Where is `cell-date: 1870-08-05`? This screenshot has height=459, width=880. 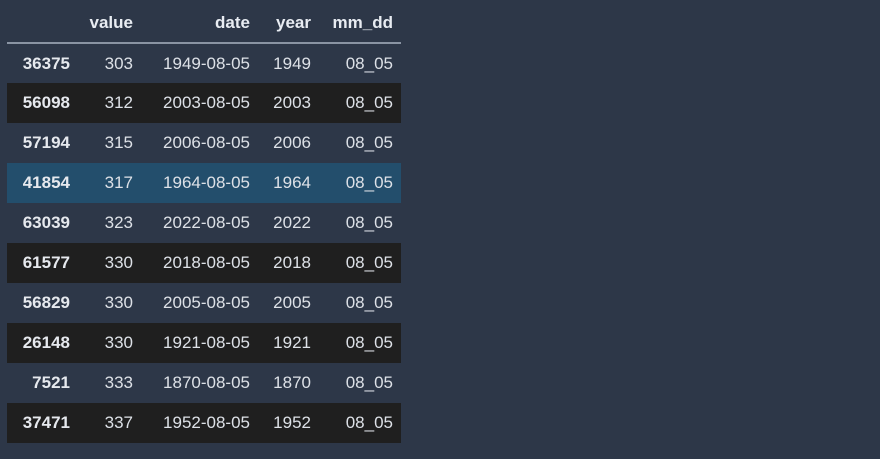 cell-date: 1870-08-05 is located at coordinates (206, 382).